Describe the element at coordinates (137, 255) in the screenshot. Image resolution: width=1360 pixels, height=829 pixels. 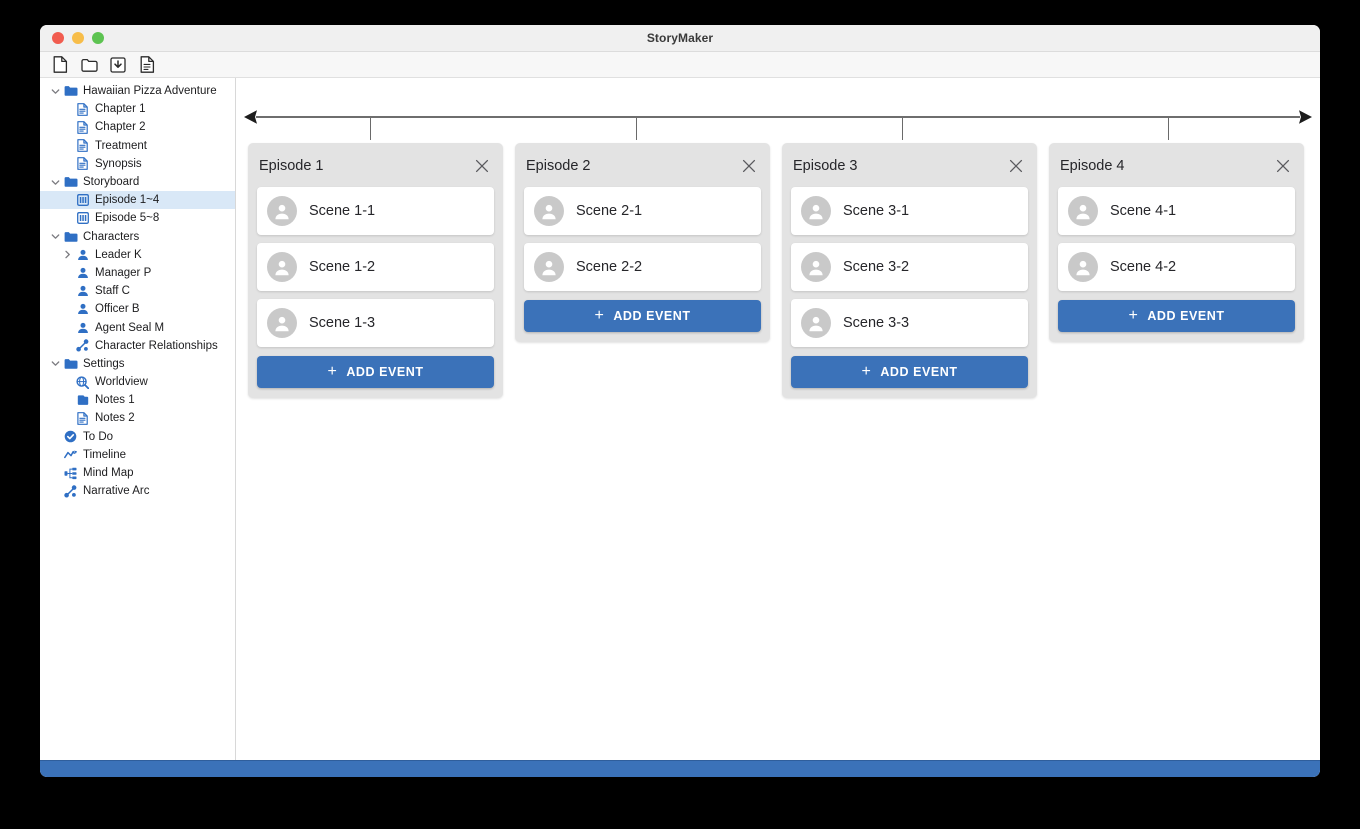
I see `sidebar-item-leader-k: Leader K` at that location.